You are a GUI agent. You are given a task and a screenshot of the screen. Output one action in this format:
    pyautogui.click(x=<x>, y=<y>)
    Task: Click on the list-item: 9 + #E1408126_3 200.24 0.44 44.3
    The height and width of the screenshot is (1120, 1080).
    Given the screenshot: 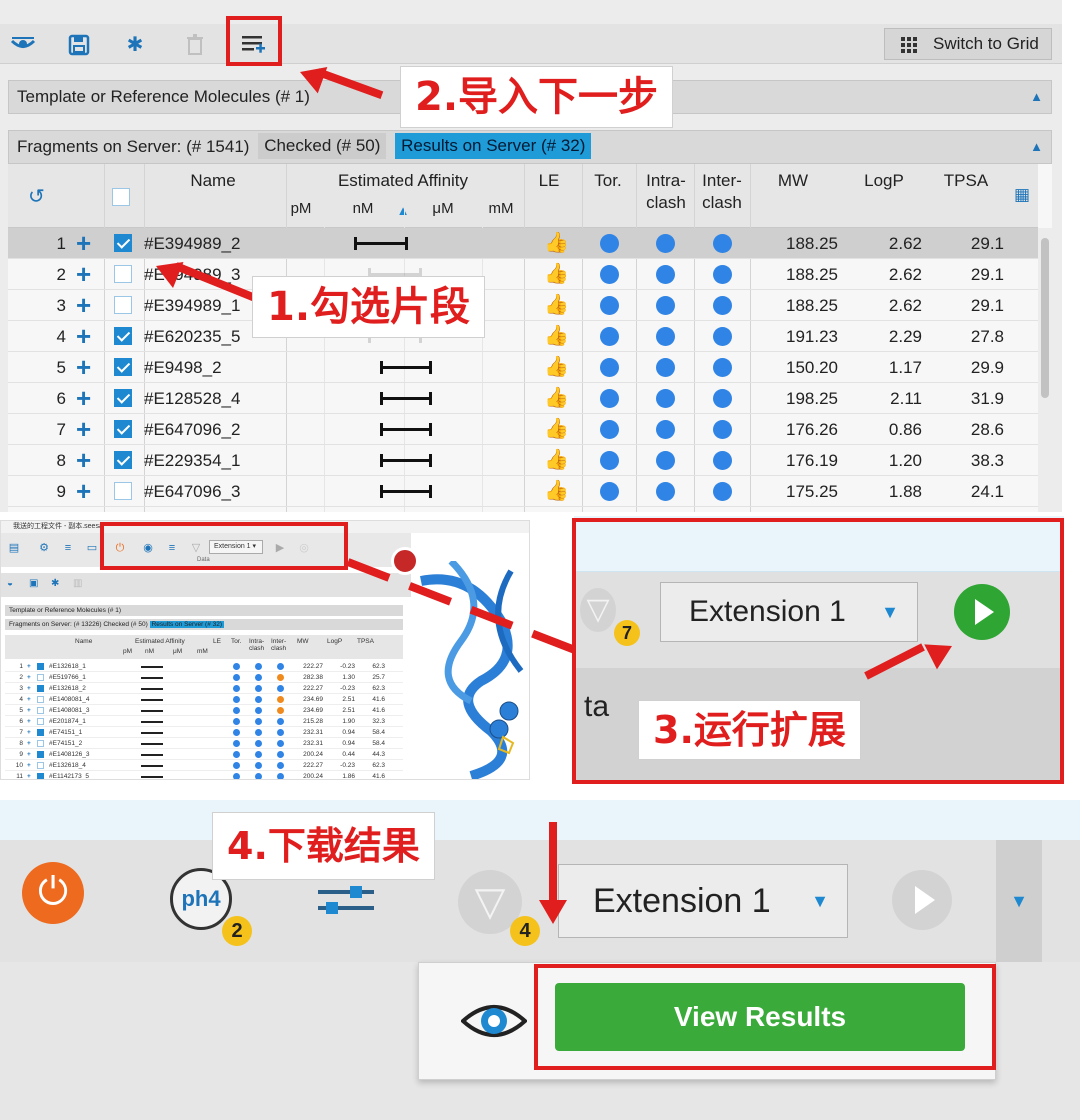 What is the action you would take?
    pyautogui.click(x=204, y=754)
    